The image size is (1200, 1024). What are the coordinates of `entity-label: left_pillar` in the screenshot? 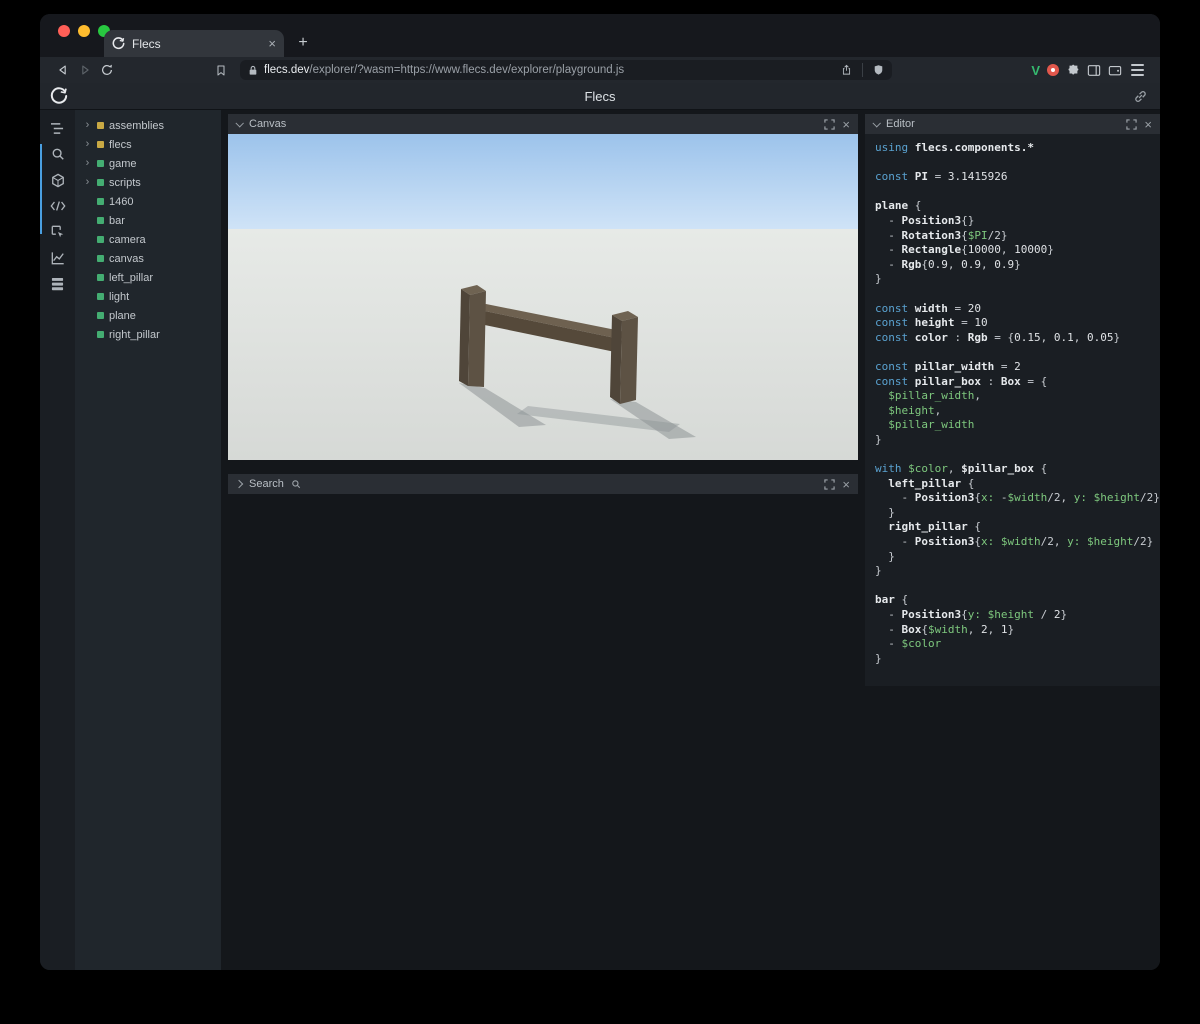 It's located at (131, 277).